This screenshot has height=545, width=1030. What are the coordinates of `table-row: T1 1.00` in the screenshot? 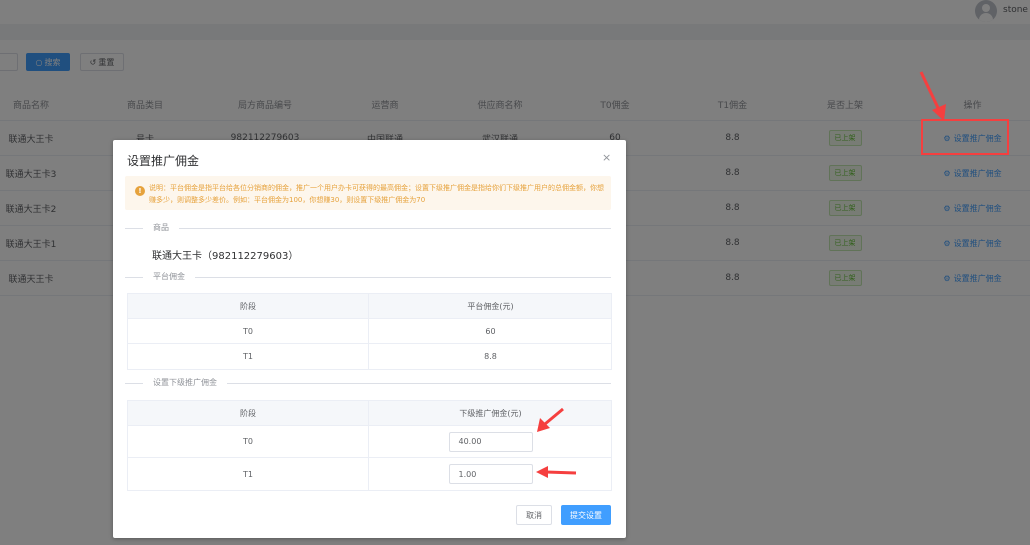 It's located at (369, 474).